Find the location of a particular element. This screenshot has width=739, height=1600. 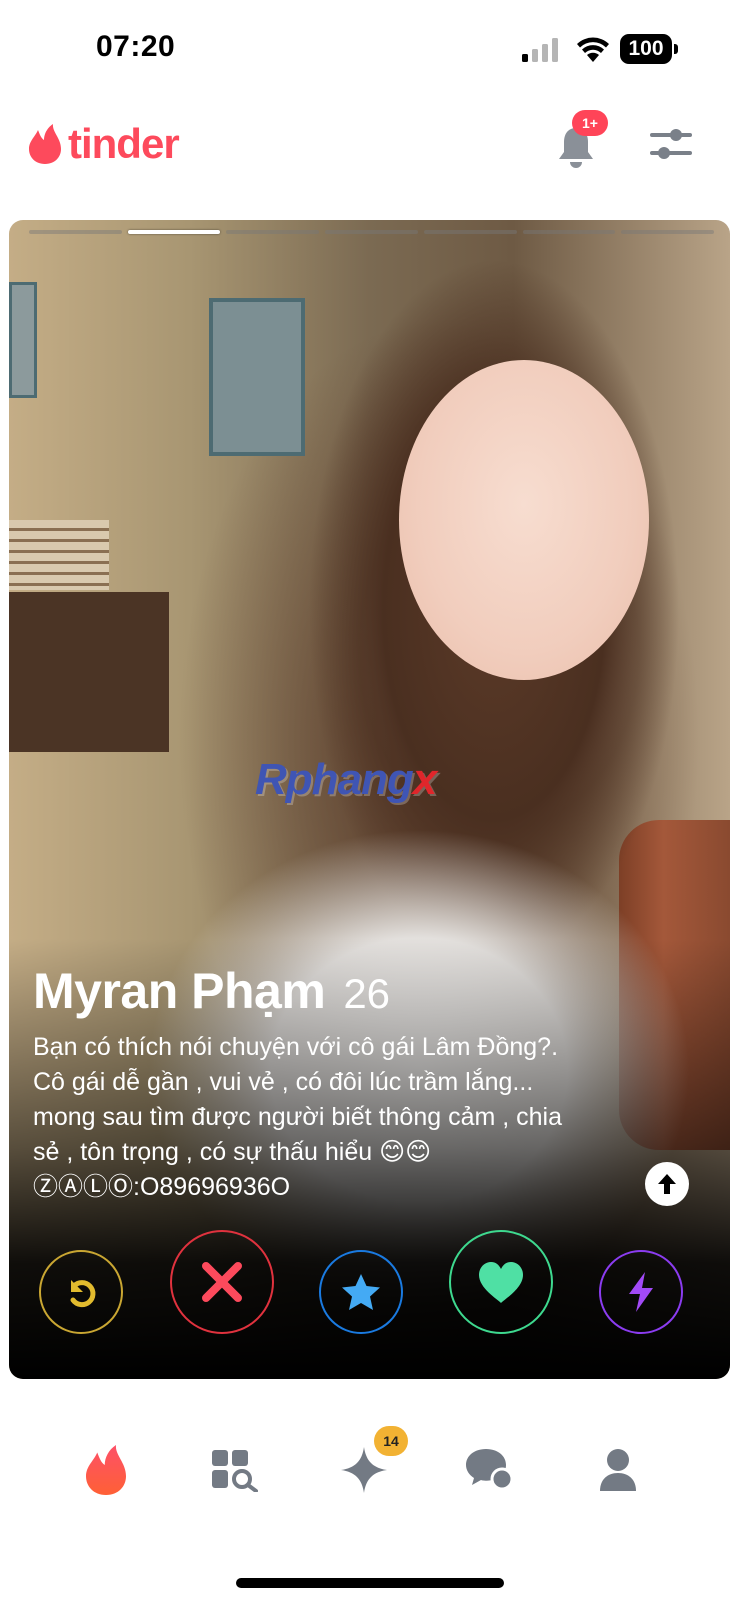

wifi-icon is located at coordinates (593, 49).